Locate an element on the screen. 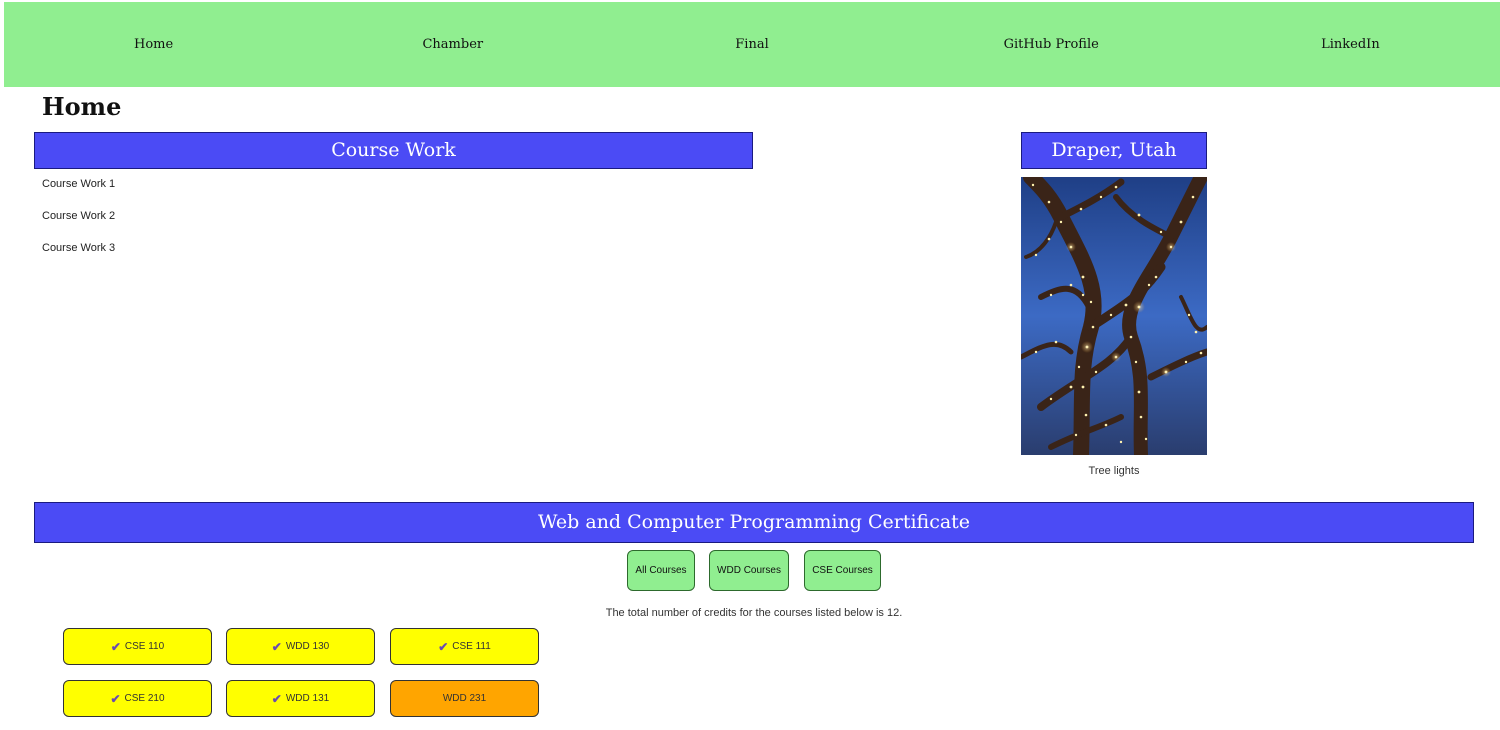 The width and height of the screenshot is (1500, 730). tree-lights-illustration is located at coordinates (1114, 316).